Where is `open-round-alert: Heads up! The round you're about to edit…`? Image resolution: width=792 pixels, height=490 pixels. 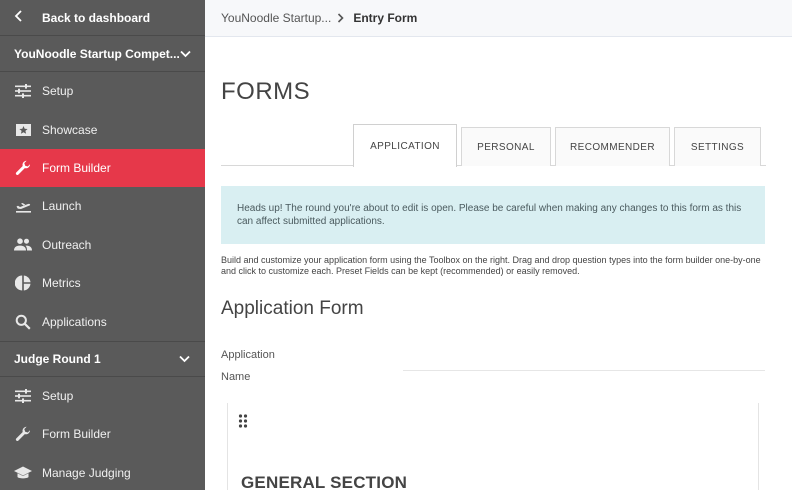 open-round-alert: Heads up! The round you're about to edit… is located at coordinates (493, 215).